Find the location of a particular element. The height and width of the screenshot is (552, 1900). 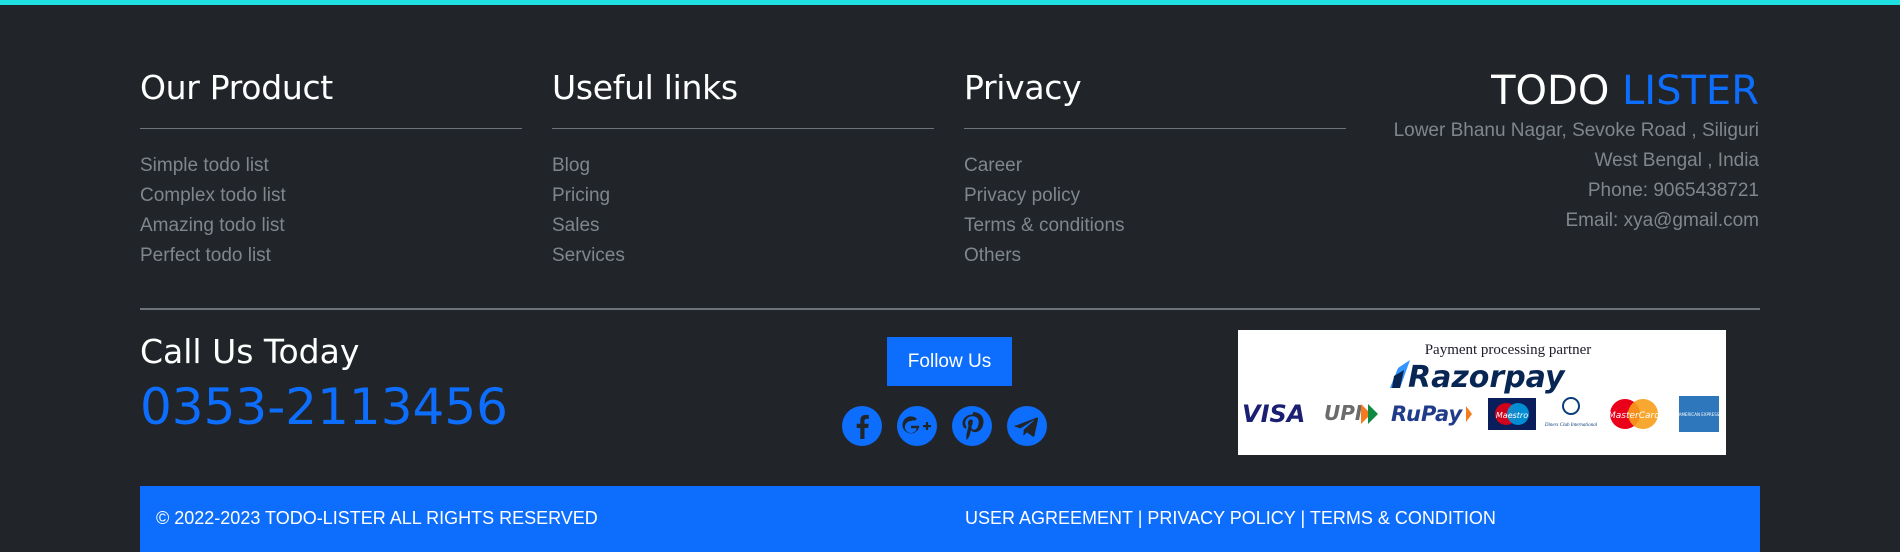

google-plus-icon is located at coordinates (917, 426).